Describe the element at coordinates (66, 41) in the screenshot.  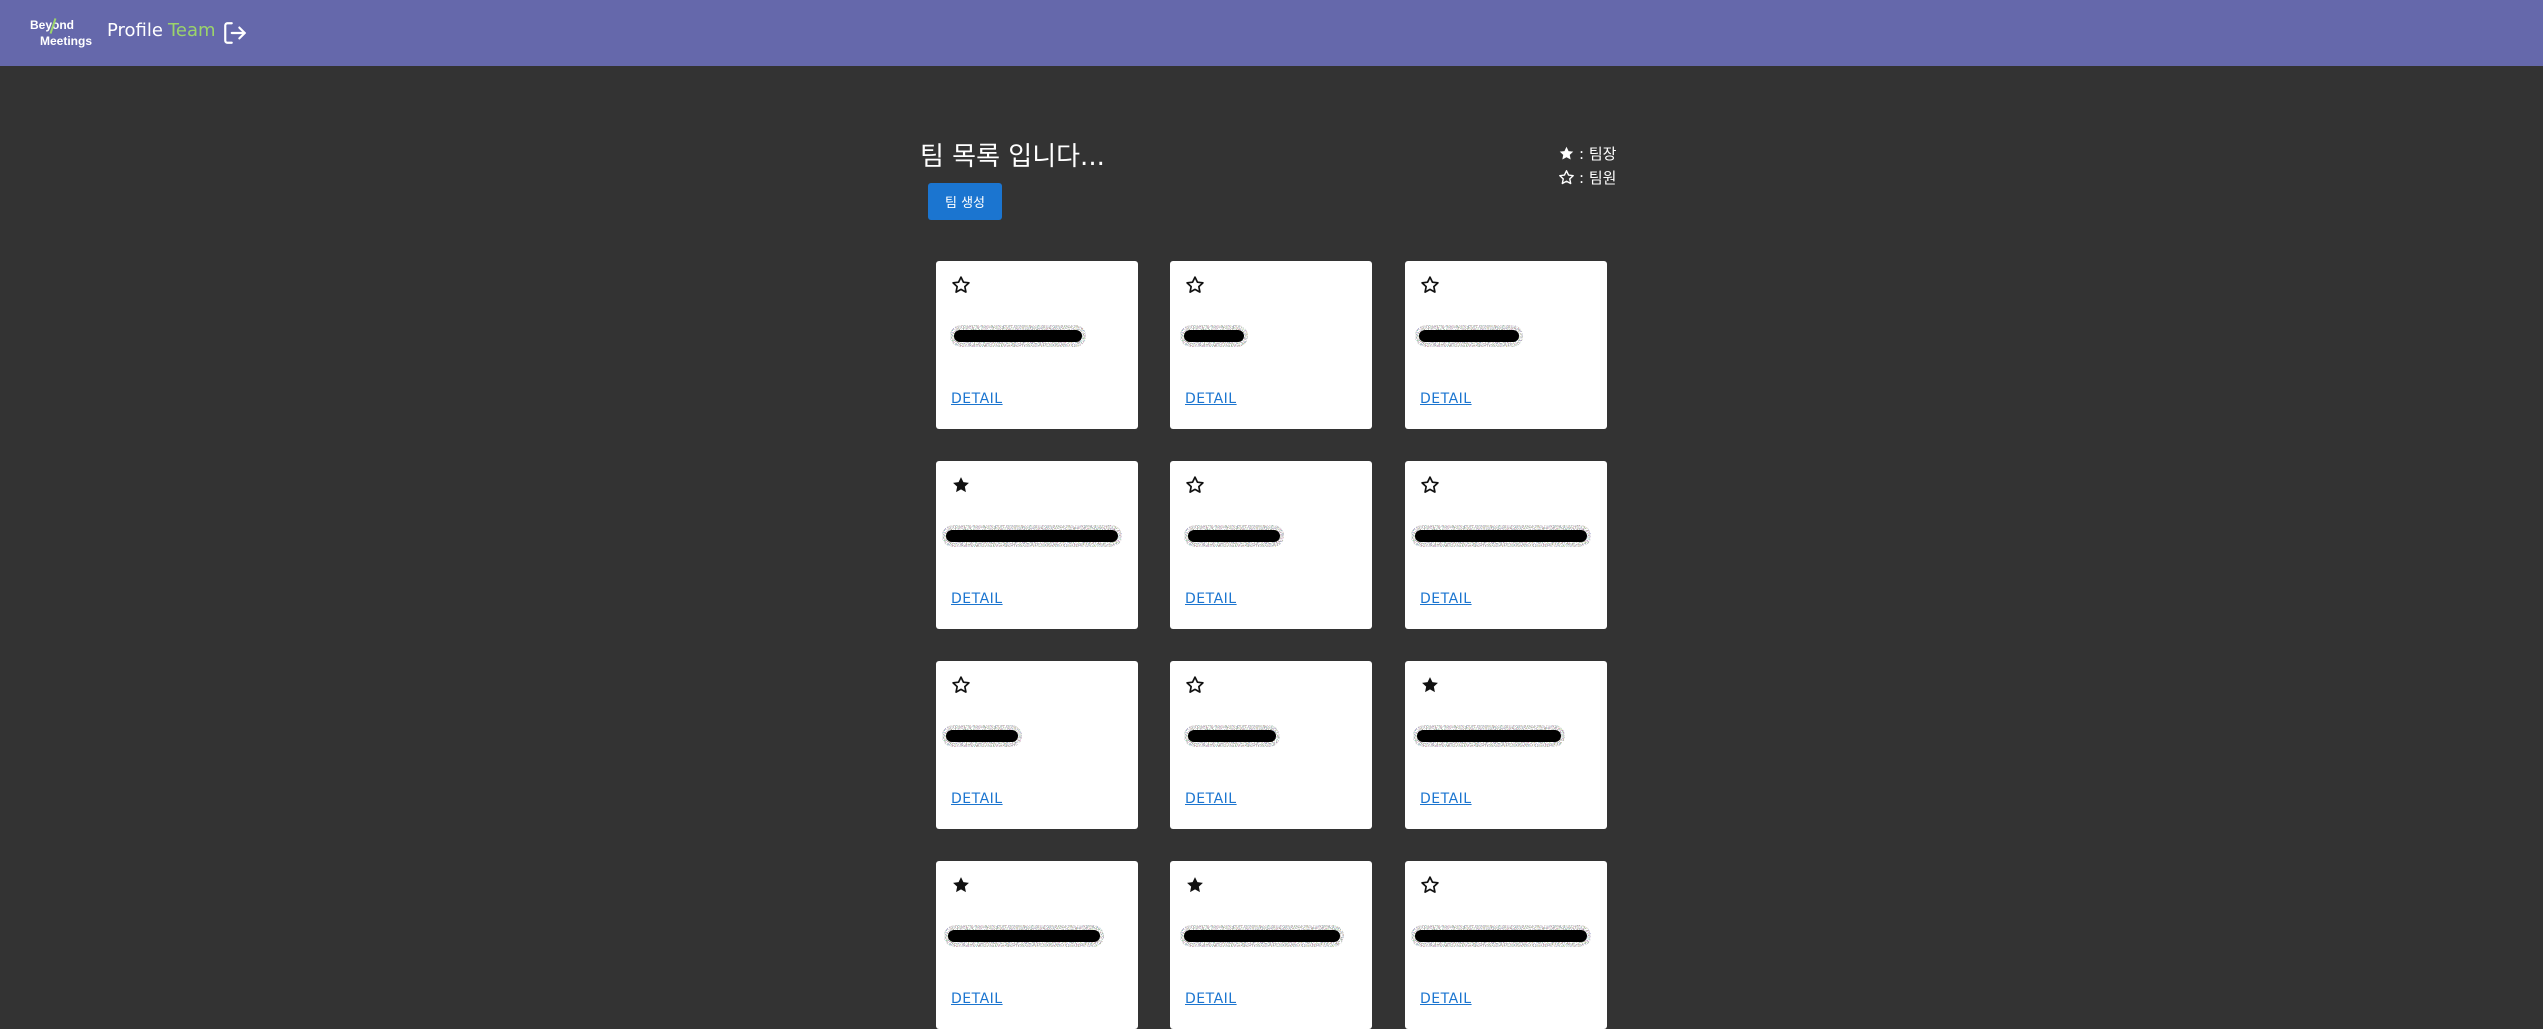
I see `logo-line-2: Meetings` at that location.